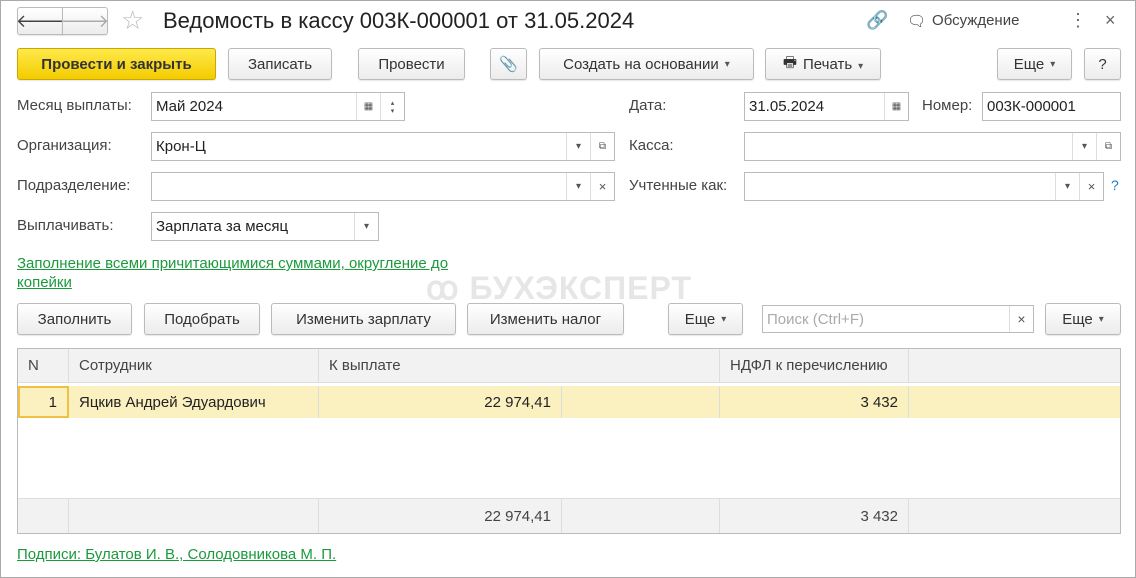  I want to click on help-icon: ?, so click(1115, 185).